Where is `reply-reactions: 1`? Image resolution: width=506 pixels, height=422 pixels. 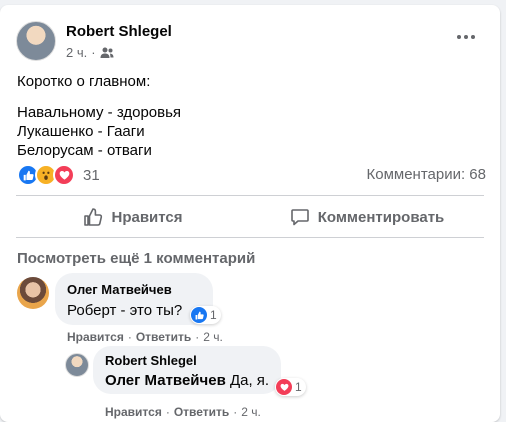 reply-reactions: 1 is located at coordinates (290, 387).